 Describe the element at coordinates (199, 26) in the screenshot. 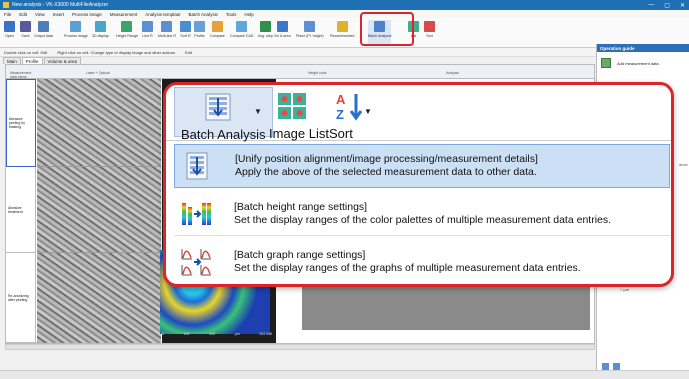

I see `profile-icon` at that location.